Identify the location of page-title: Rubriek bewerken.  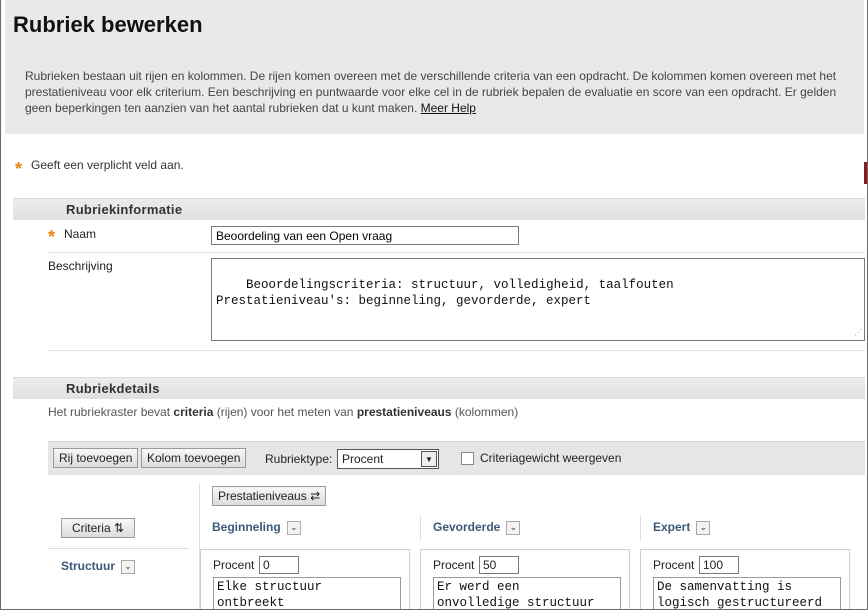
(108, 24).